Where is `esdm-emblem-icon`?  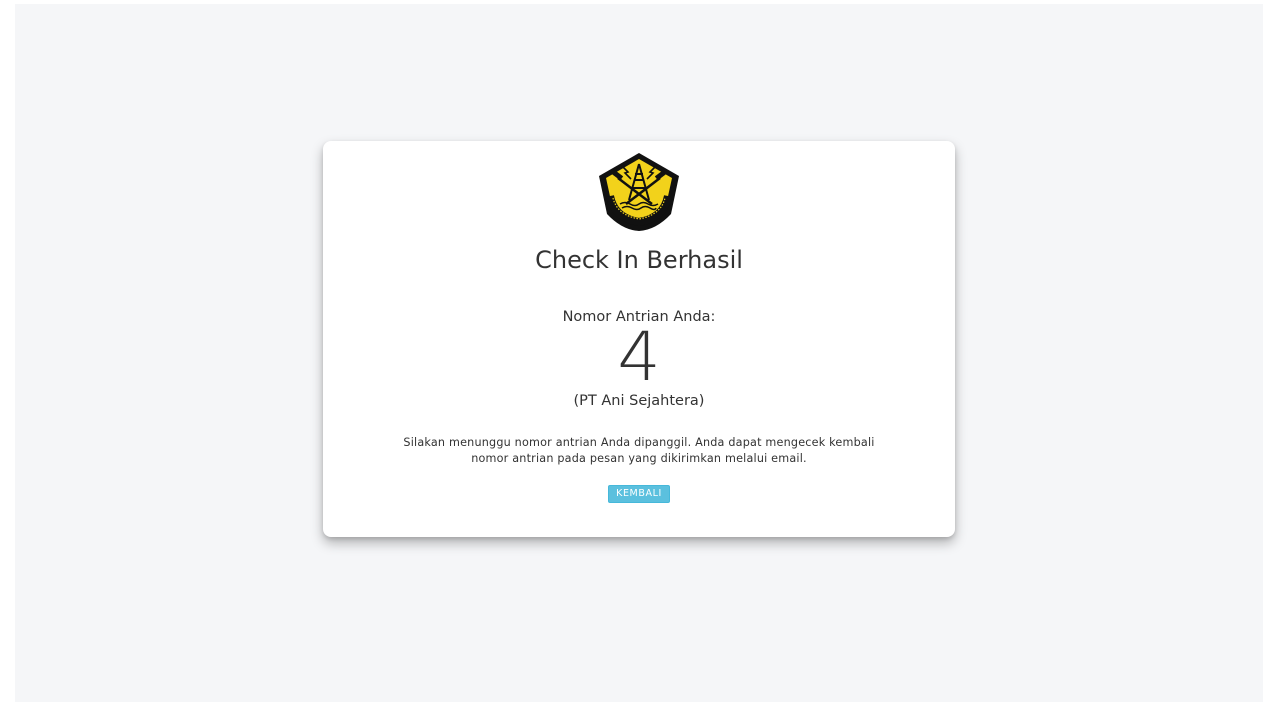
esdm-emblem-icon is located at coordinates (639, 192).